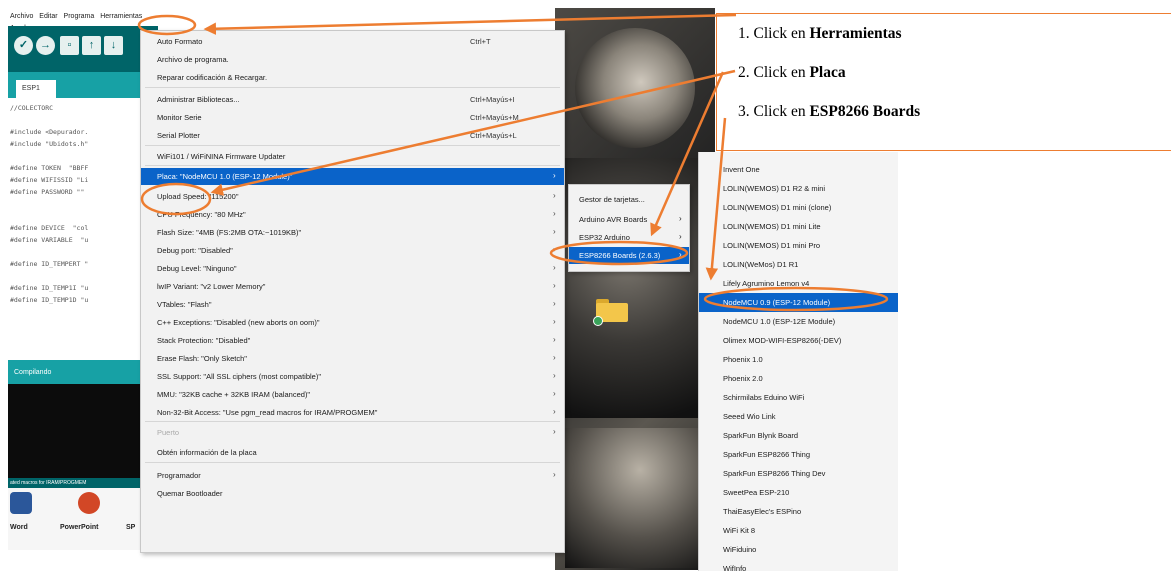 This screenshot has height=571, width=1171. What do you see at coordinates (83, 483) in the screenshot?
I see `status-line: ated macros for IRAM/PROGMEM` at bounding box center [83, 483].